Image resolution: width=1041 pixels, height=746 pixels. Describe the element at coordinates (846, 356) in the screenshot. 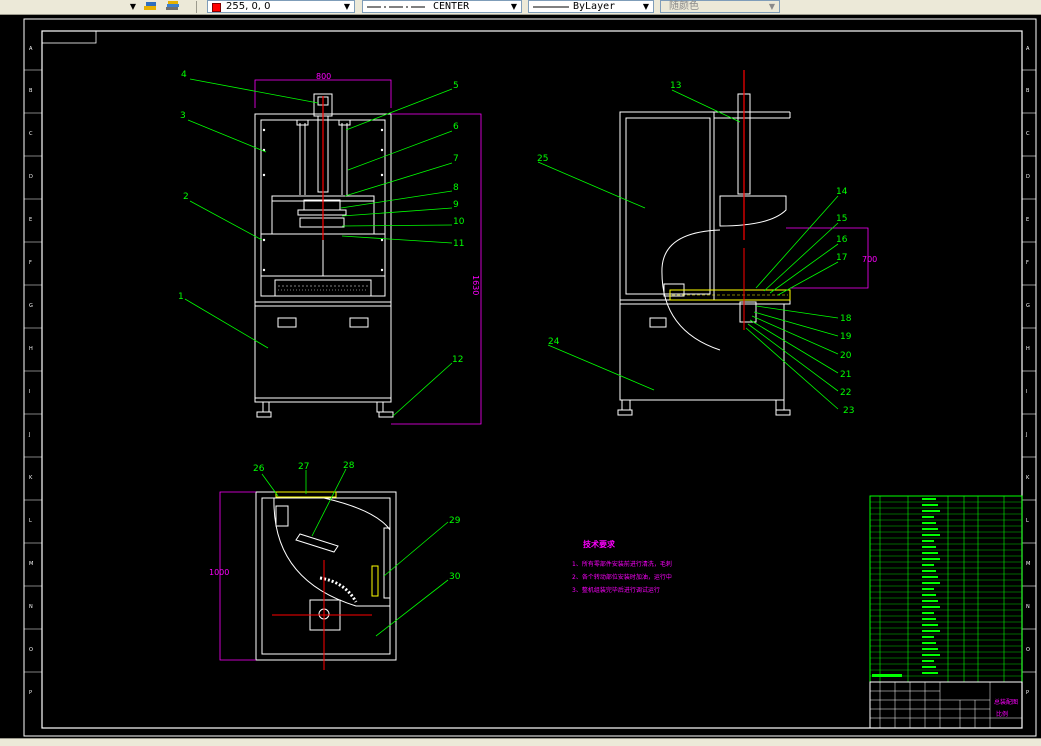

I see `balloon-20: 20` at that location.